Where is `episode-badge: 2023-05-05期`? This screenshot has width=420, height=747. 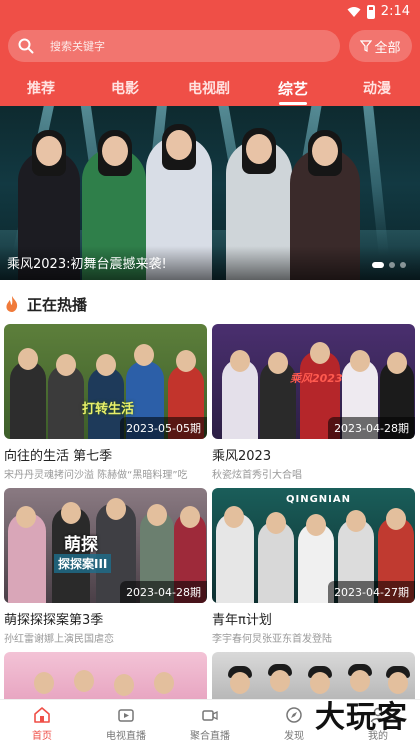 episode-badge: 2023-05-05期 is located at coordinates (163, 428).